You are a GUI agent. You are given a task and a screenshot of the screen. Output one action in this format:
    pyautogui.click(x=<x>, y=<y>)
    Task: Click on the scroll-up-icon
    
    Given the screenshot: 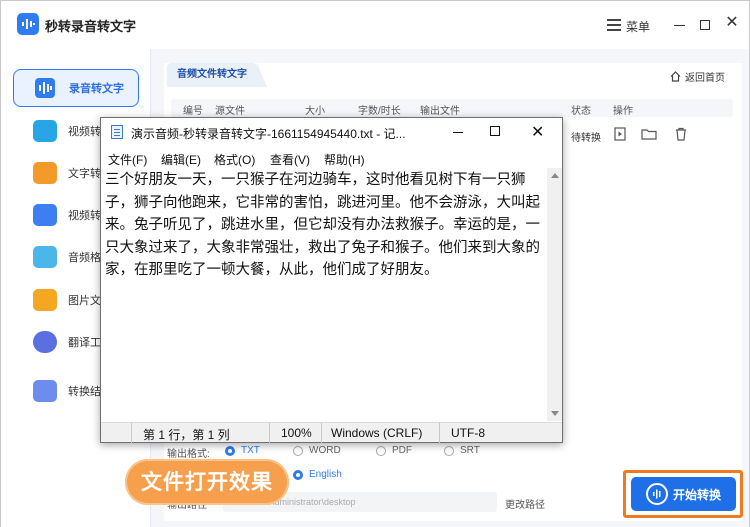 What is the action you would take?
    pyautogui.click(x=555, y=175)
    